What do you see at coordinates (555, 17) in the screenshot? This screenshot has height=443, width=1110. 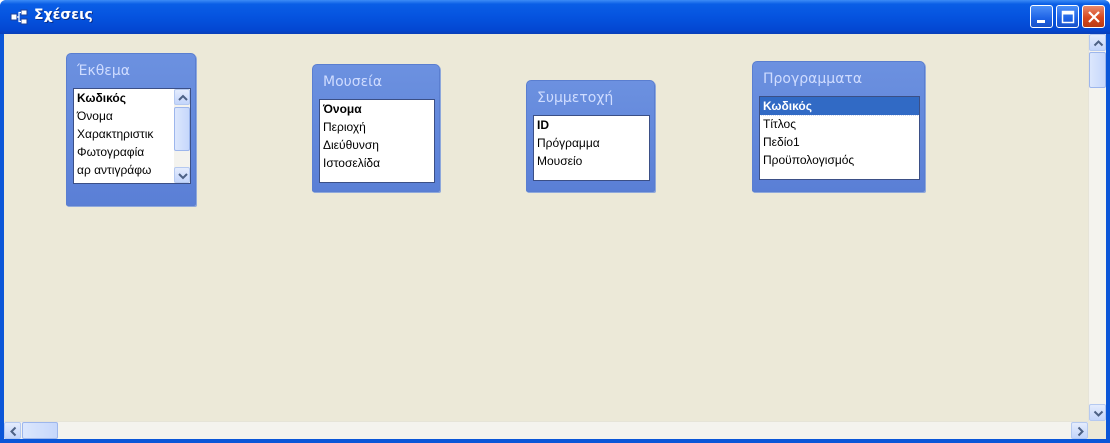 I see `title-bar: Σχέσεις` at bounding box center [555, 17].